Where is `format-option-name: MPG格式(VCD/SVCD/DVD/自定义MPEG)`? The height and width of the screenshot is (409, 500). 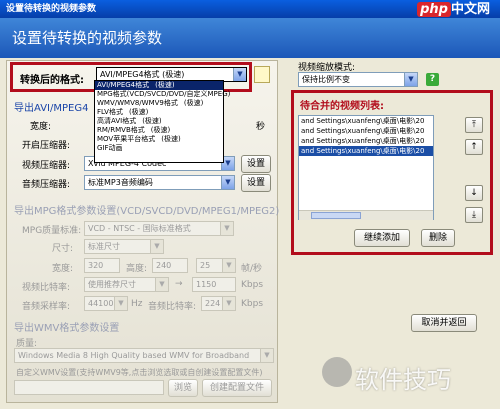 format-option-name: MPG格式(VCD/SVCD/DVD/自定义MPEG) is located at coordinates (164, 94).